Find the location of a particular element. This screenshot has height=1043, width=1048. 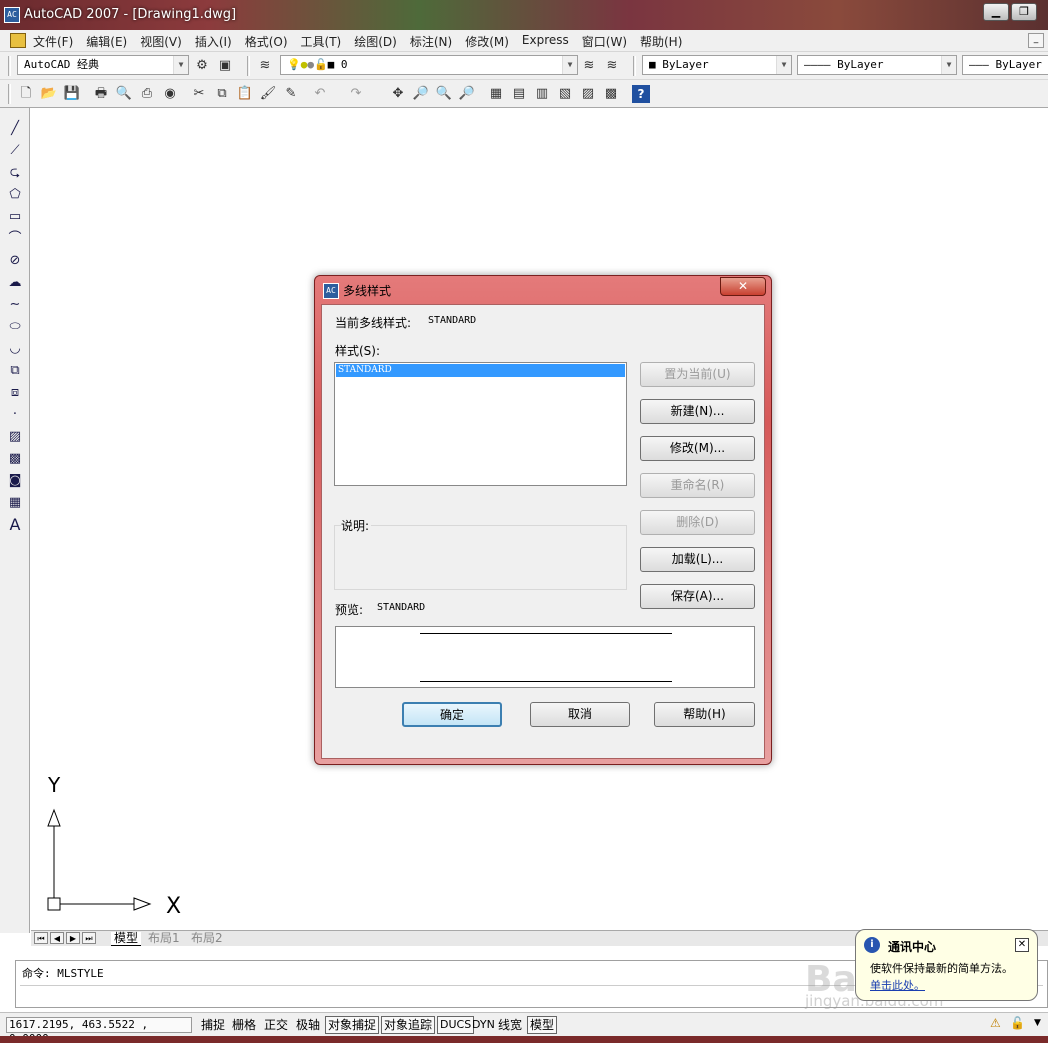

status-model: 模型 is located at coordinates (542, 1025).